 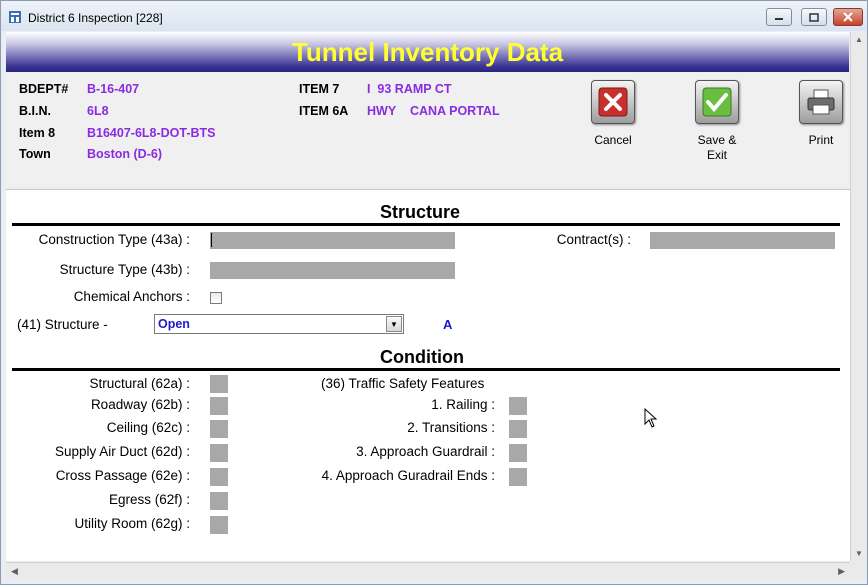 I want to click on condition-label-structural: Structural (62a) :, so click(x=139, y=383).